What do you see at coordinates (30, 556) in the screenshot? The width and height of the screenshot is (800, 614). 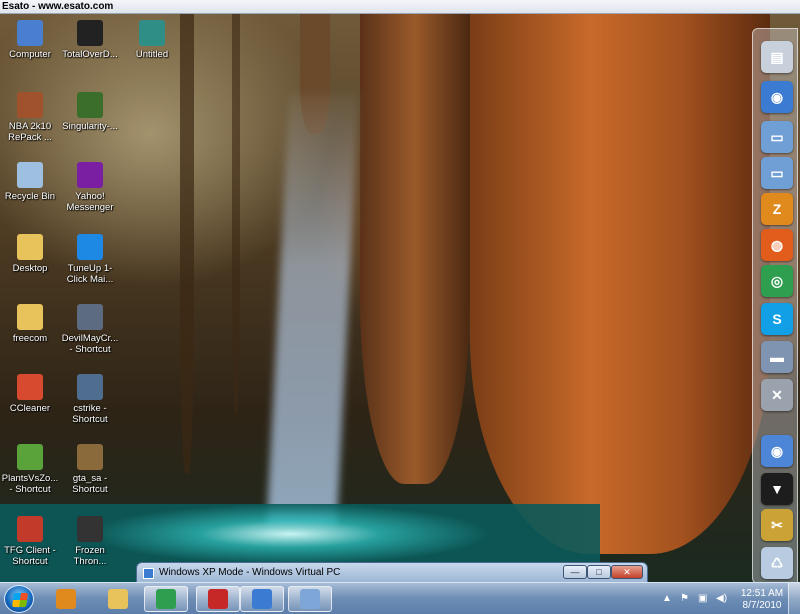 I see `desktop-icon-label: TFG Client - Shortcut` at bounding box center [30, 556].